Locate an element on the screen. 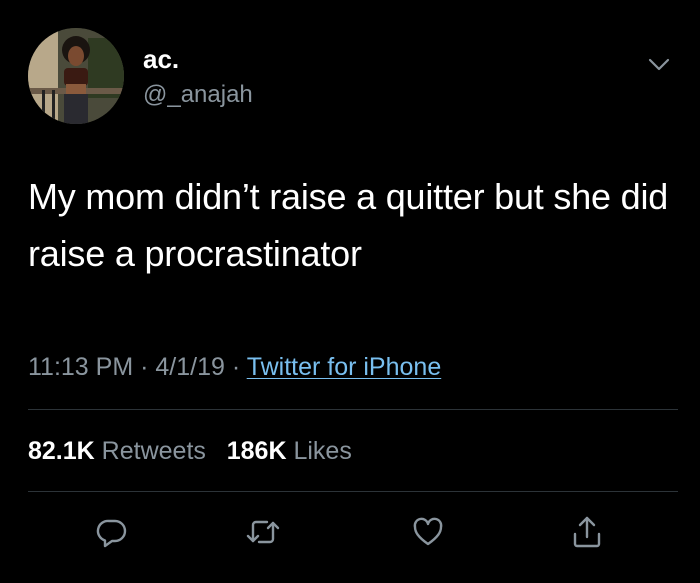  like-button is located at coordinates (428, 532).